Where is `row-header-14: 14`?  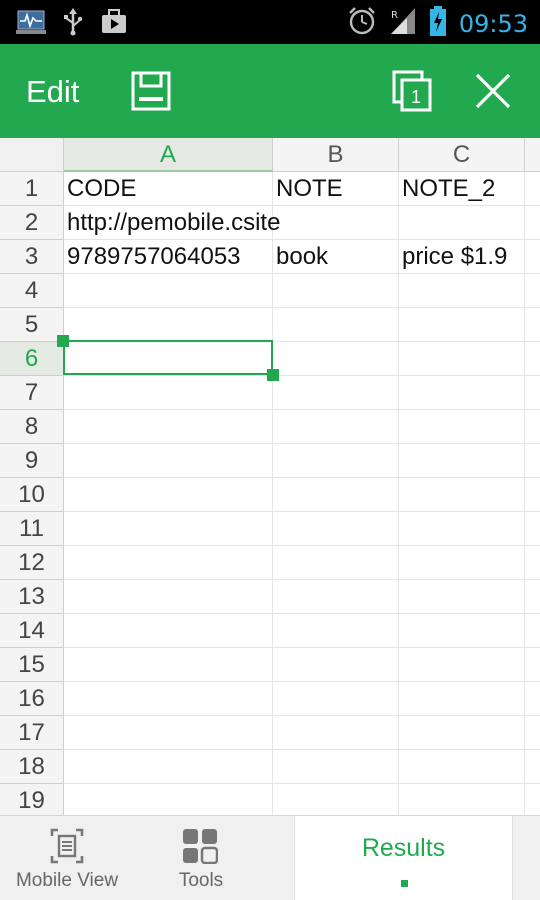 row-header-14: 14 is located at coordinates (32, 631).